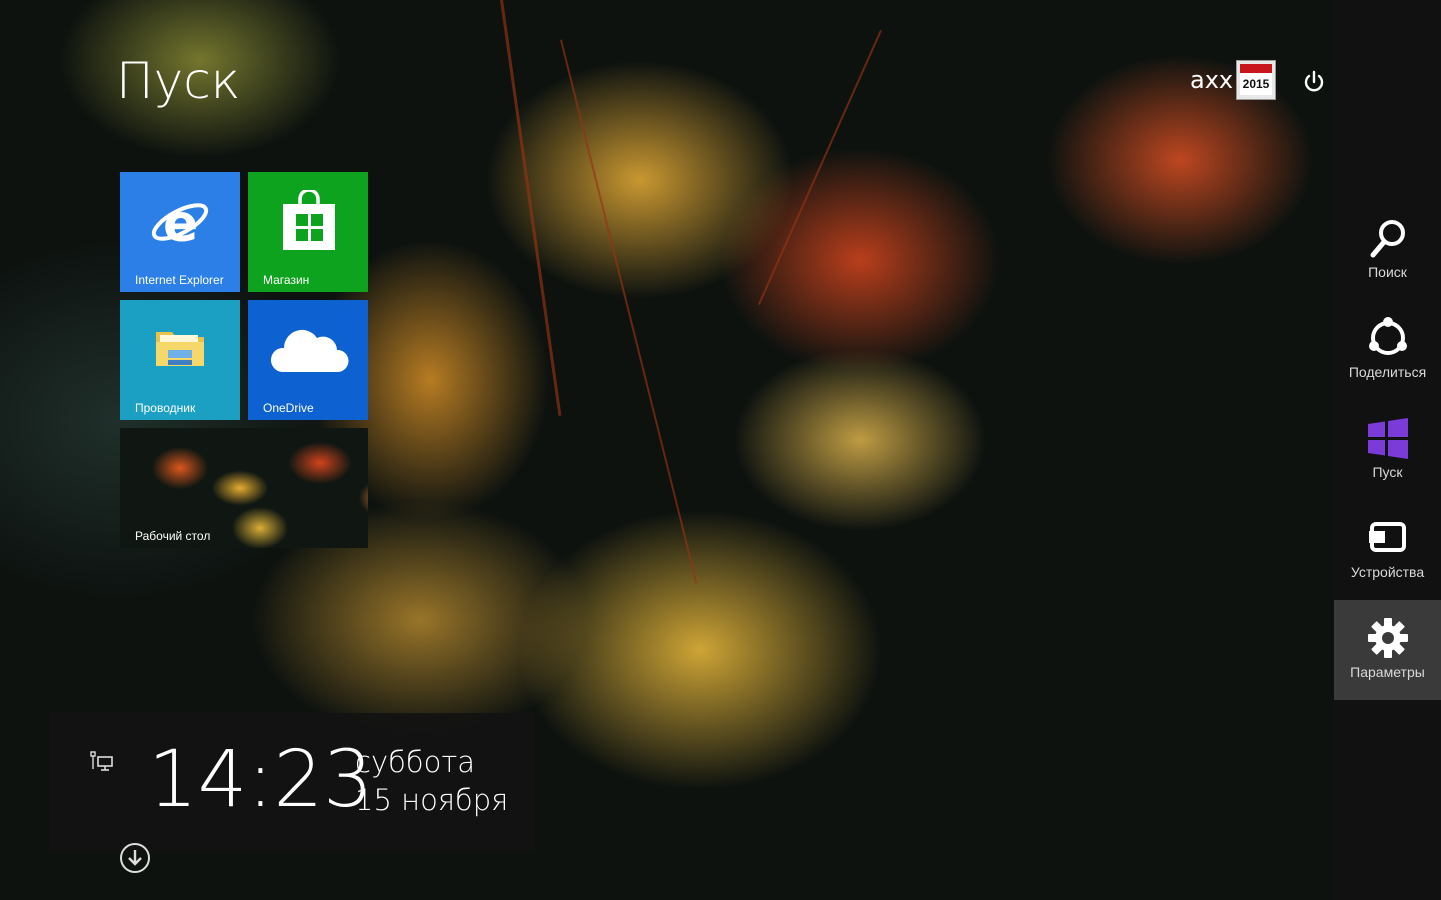  I want to click on windows-logo-icon, so click(1388, 438).